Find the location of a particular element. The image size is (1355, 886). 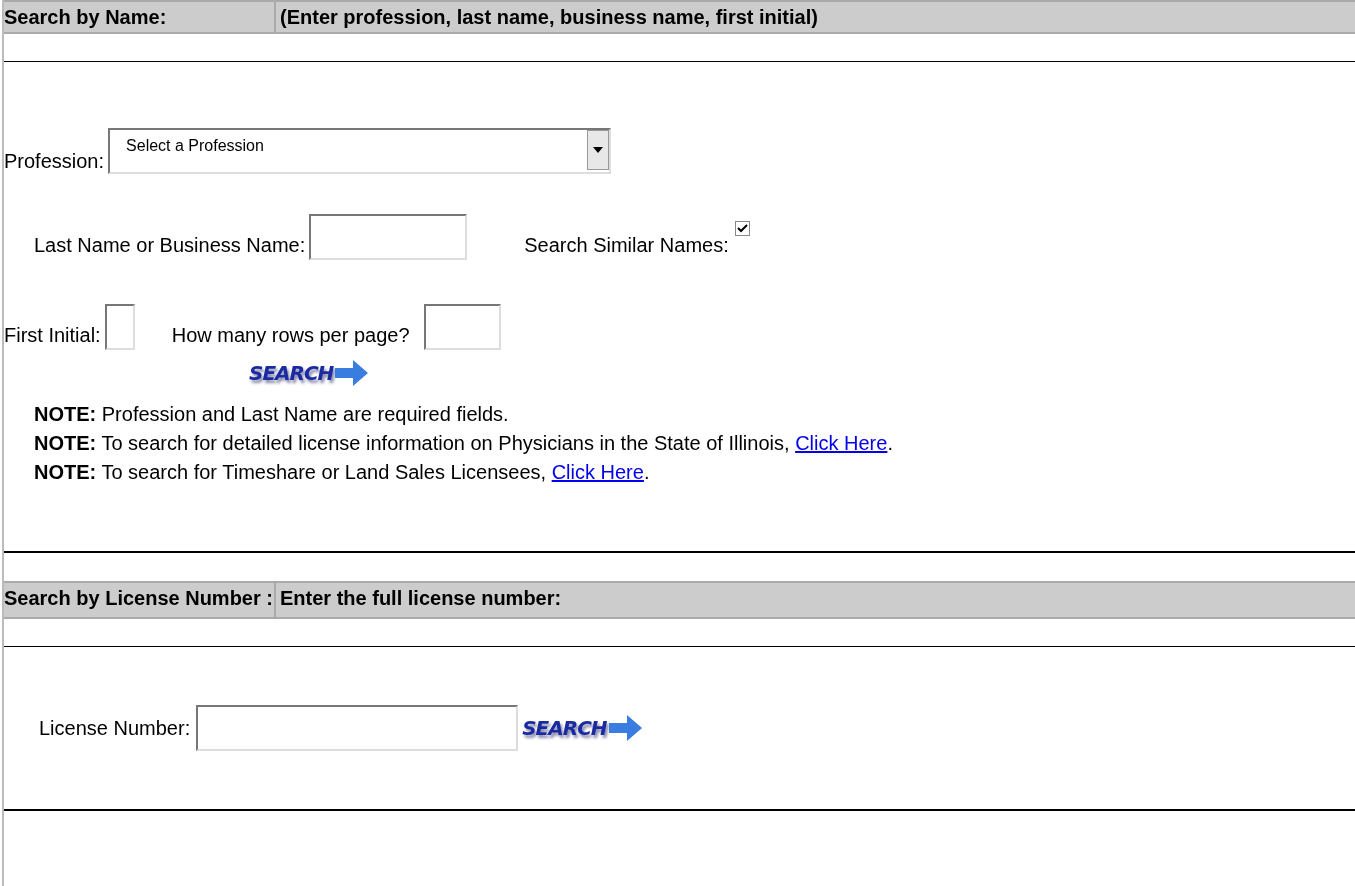

field-label: First Initial: is located at coordinates (52, 335).